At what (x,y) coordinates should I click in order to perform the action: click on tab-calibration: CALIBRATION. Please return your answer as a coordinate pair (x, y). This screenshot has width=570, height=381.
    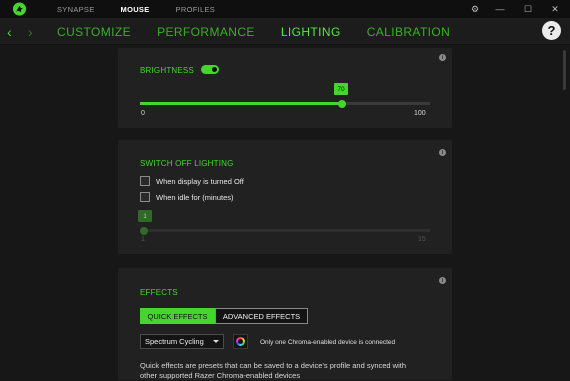
    Looking at the image, I should click on (409, 32).